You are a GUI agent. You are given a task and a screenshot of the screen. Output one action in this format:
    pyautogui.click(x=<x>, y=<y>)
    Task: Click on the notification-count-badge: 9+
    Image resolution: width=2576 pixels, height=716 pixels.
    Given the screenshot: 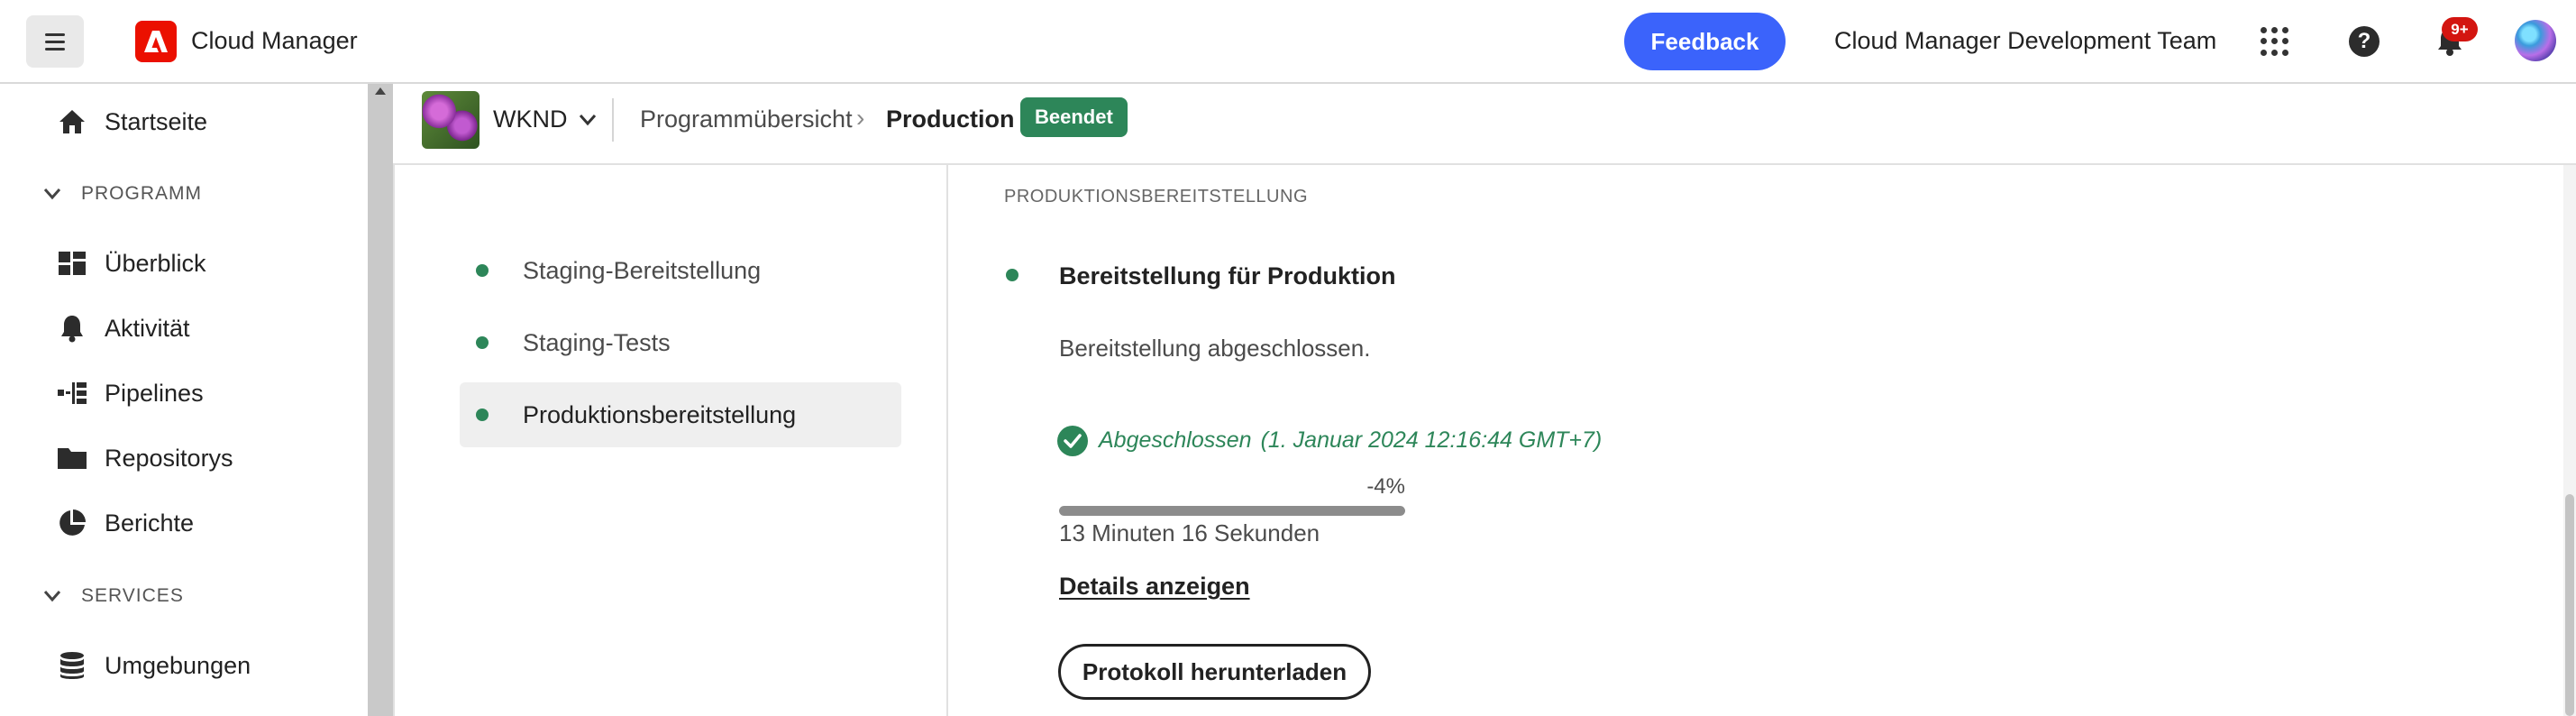 What is the action you would take?
    pyautogui.click(x=2460, y=29)
    